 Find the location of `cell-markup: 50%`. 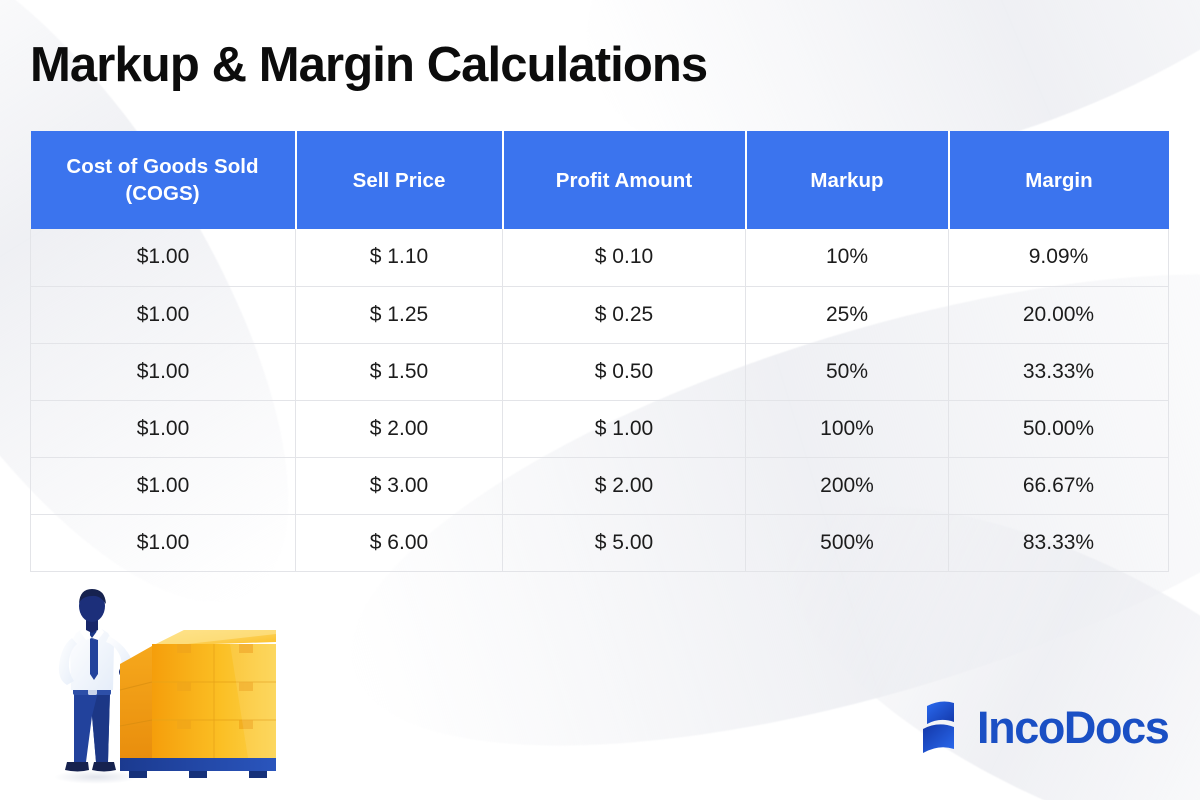

cell-markup: 50% is located at coordinates (847, 372).